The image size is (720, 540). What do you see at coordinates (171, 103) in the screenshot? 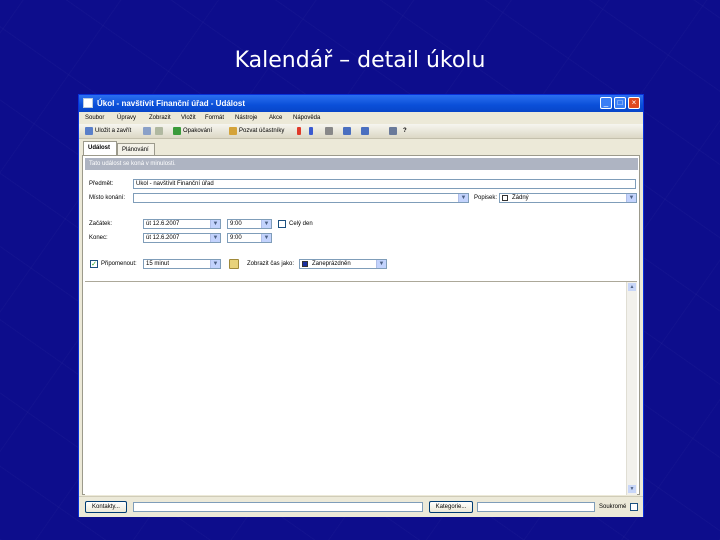
I see `window-title: Úkol - navštívit Finanční úřad - Událost` at bounding box center [171, 103].